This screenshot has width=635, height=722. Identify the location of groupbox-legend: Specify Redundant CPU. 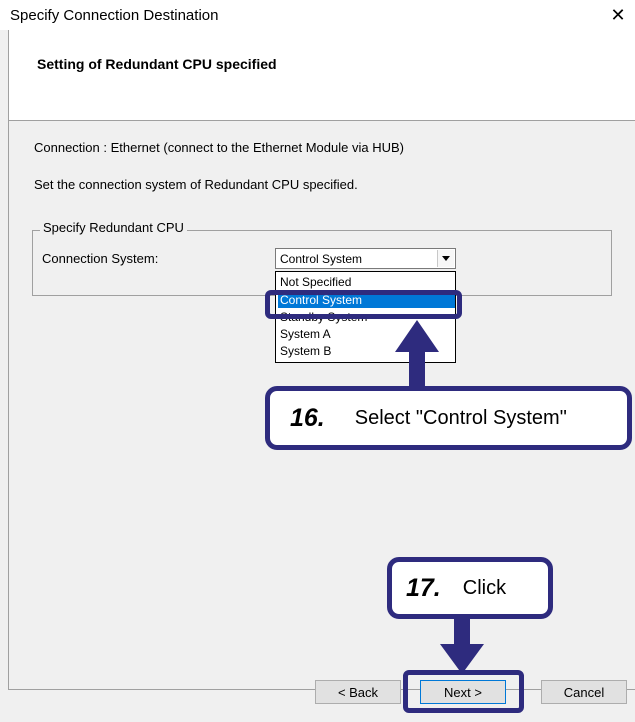
(113, 227).